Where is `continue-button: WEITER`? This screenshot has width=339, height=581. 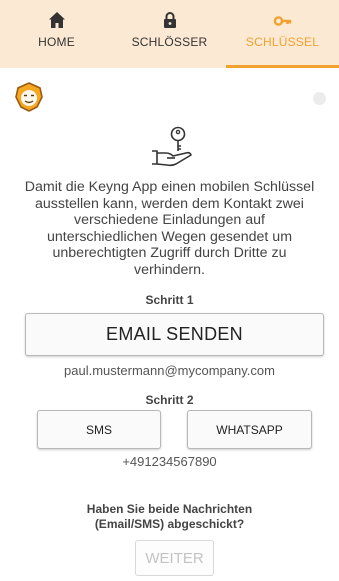
continue-button: WEITER is located at coordinates (174, 558).